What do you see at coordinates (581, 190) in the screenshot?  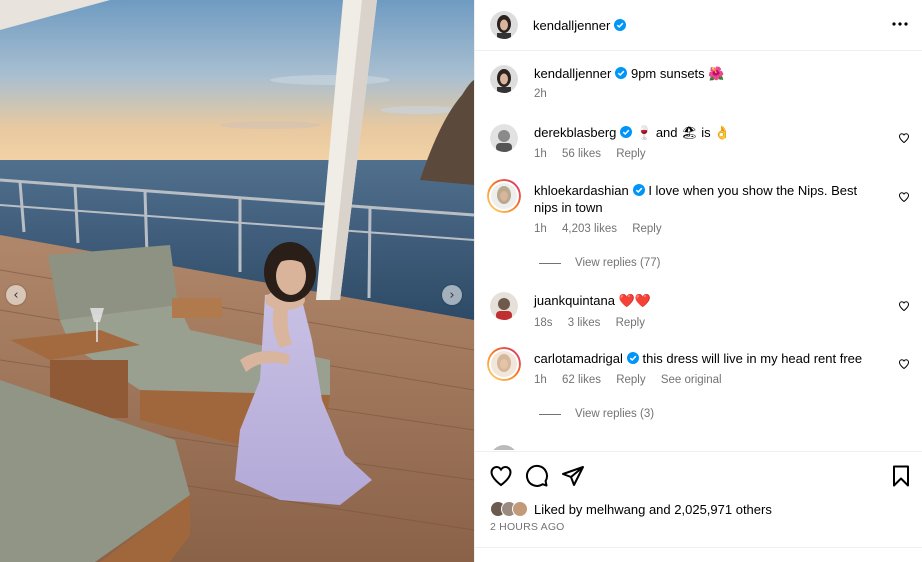 I see `commenter-username: khloekardashian` at bounding box center [581, 190].